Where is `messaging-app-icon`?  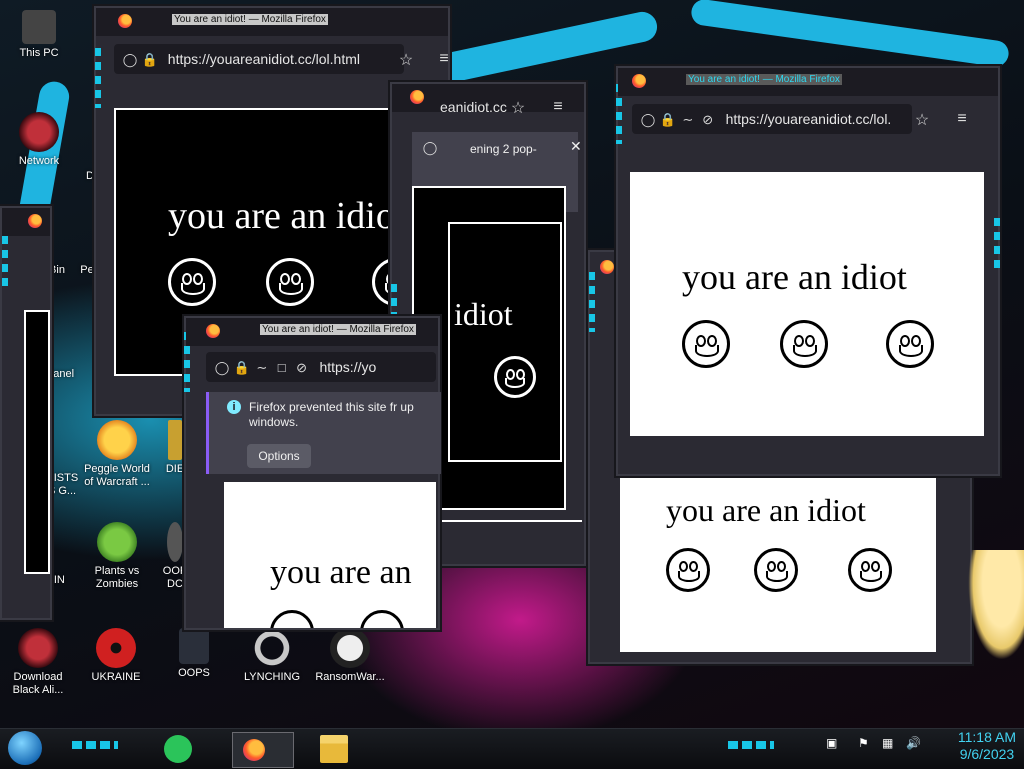
messaging-app-icon is located at coordinates (178, 749).